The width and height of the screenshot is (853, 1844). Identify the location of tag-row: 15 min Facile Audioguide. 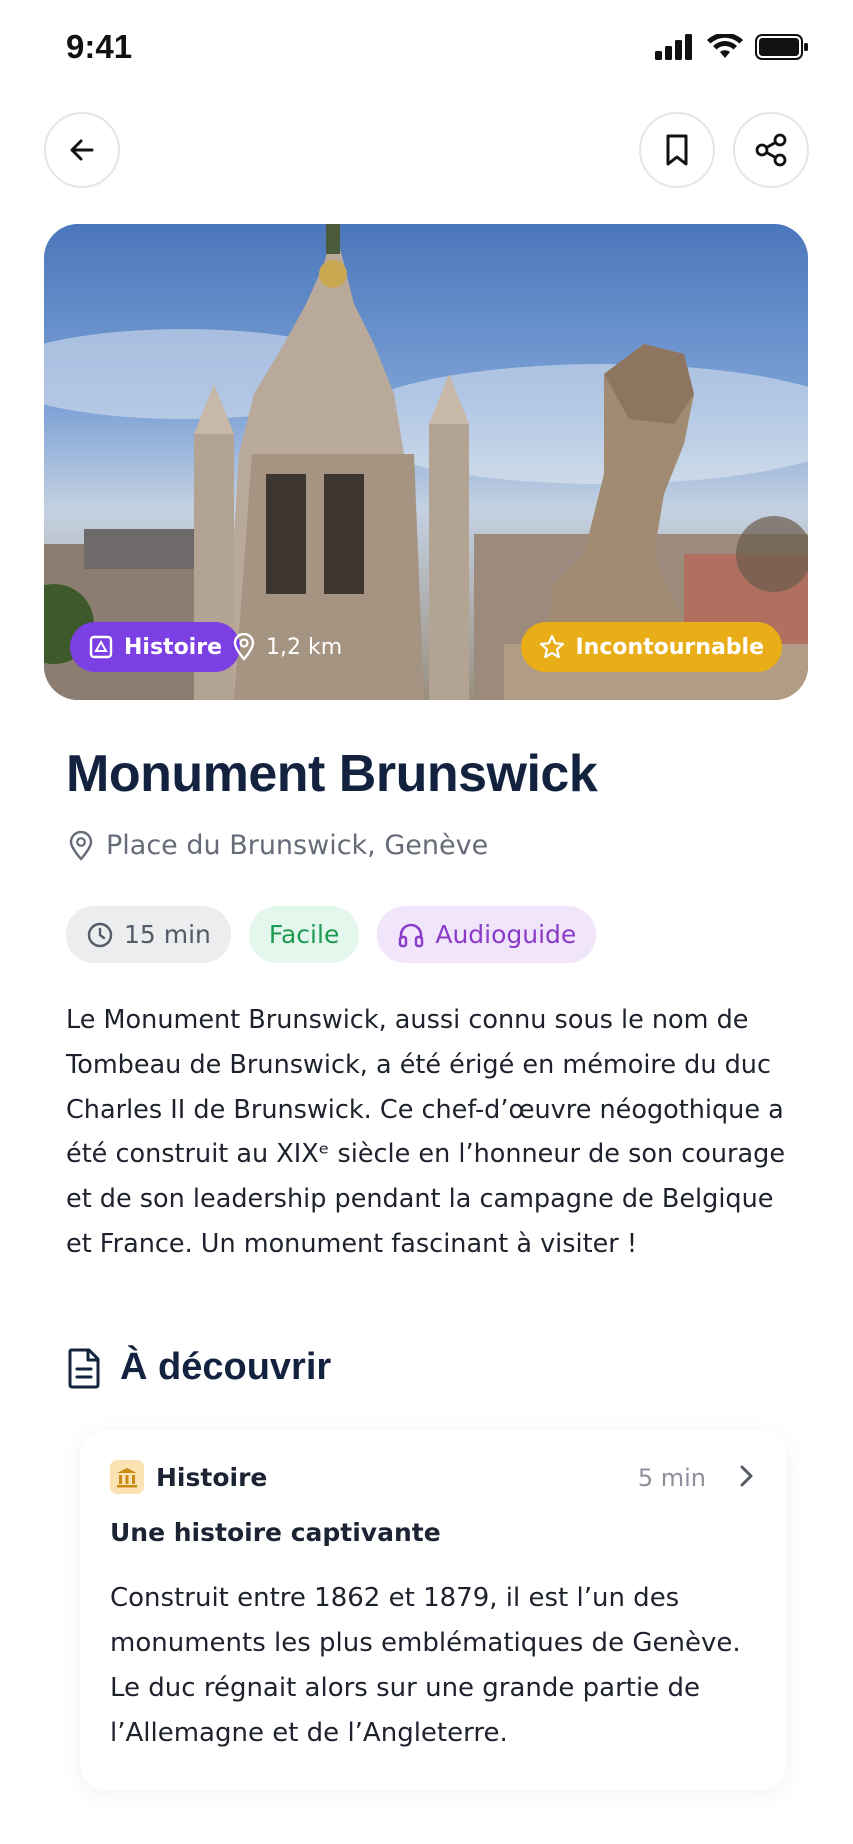
(331, 934).